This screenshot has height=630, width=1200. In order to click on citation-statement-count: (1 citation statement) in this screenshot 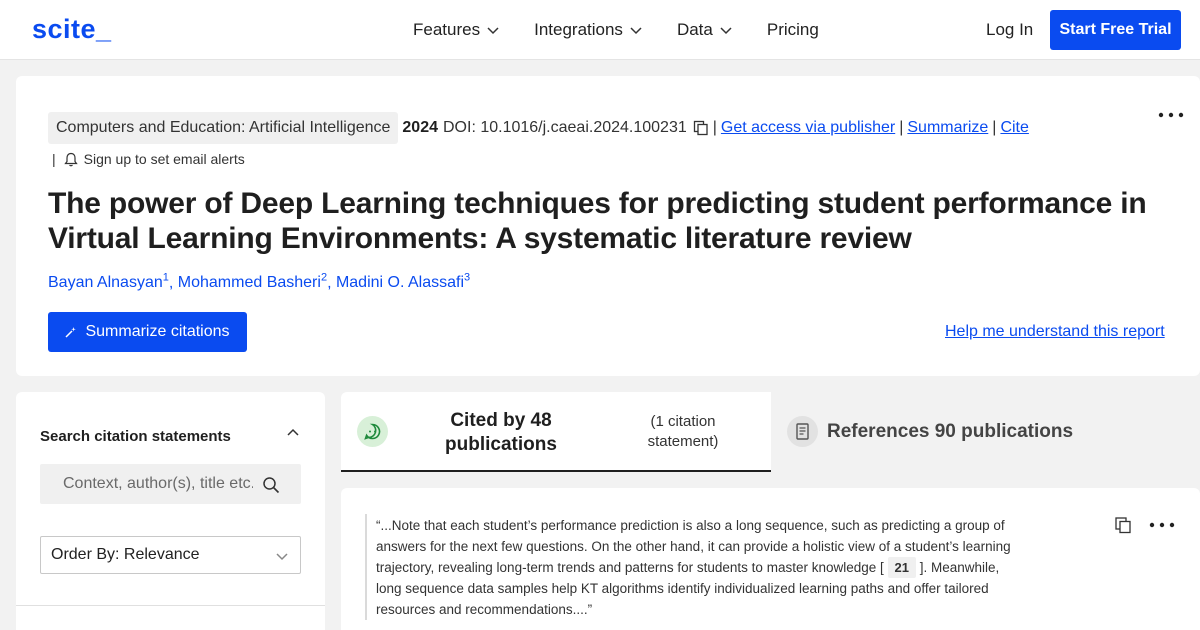, I will do `click(683, 431)`.